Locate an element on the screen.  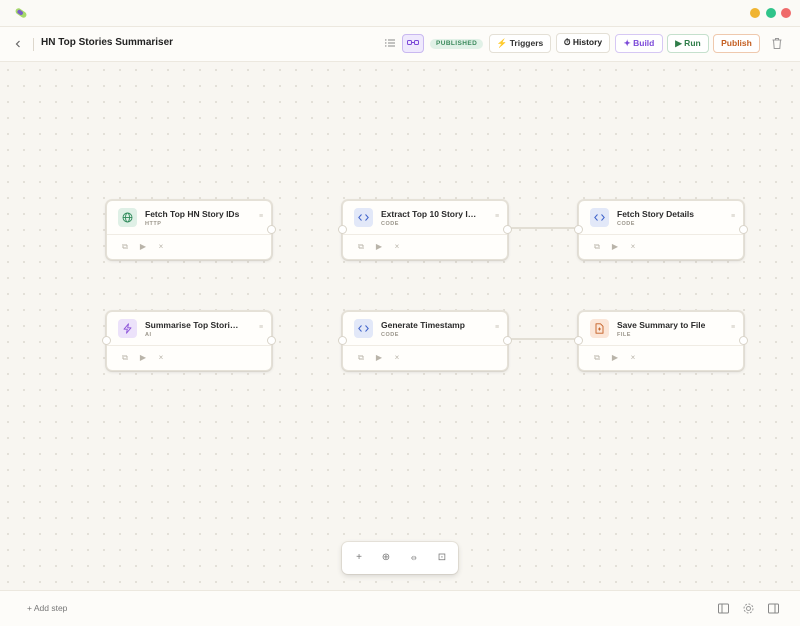
add-step-button: + Add step is located at coordinates (47, 608).